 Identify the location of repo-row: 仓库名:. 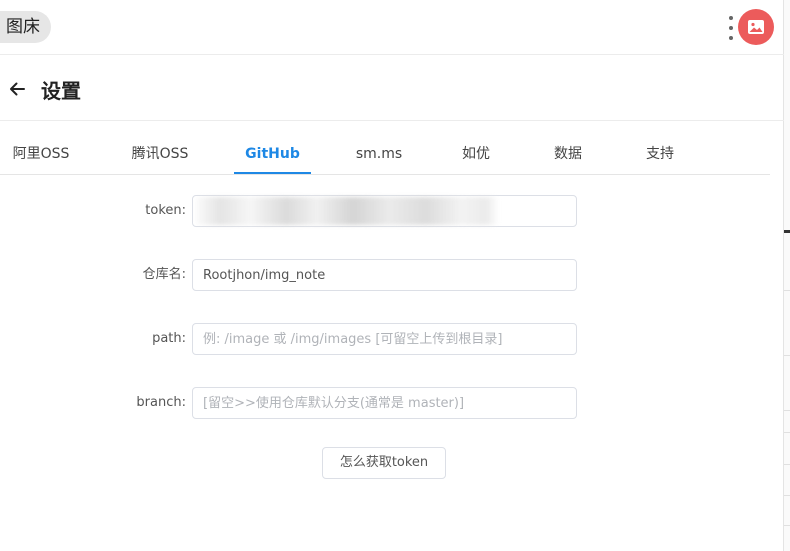
(392, 275).